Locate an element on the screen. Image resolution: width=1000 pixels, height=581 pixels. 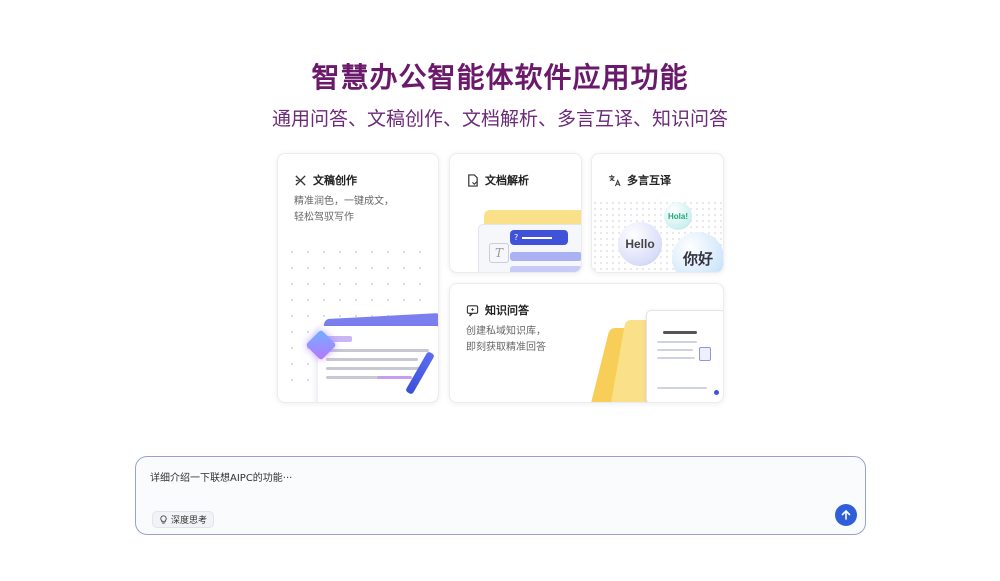
card-knowledge-qa: 知识问答 创建私域知识库， 即刻获取精准回答 is located at coordinates (586, 343).